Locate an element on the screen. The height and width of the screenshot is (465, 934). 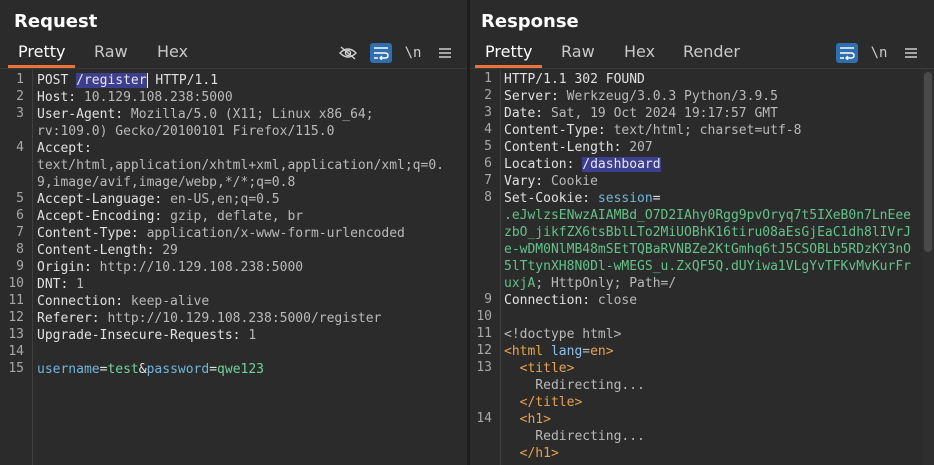
code-token: <!doctype html> is located at coordinates (563, 334).